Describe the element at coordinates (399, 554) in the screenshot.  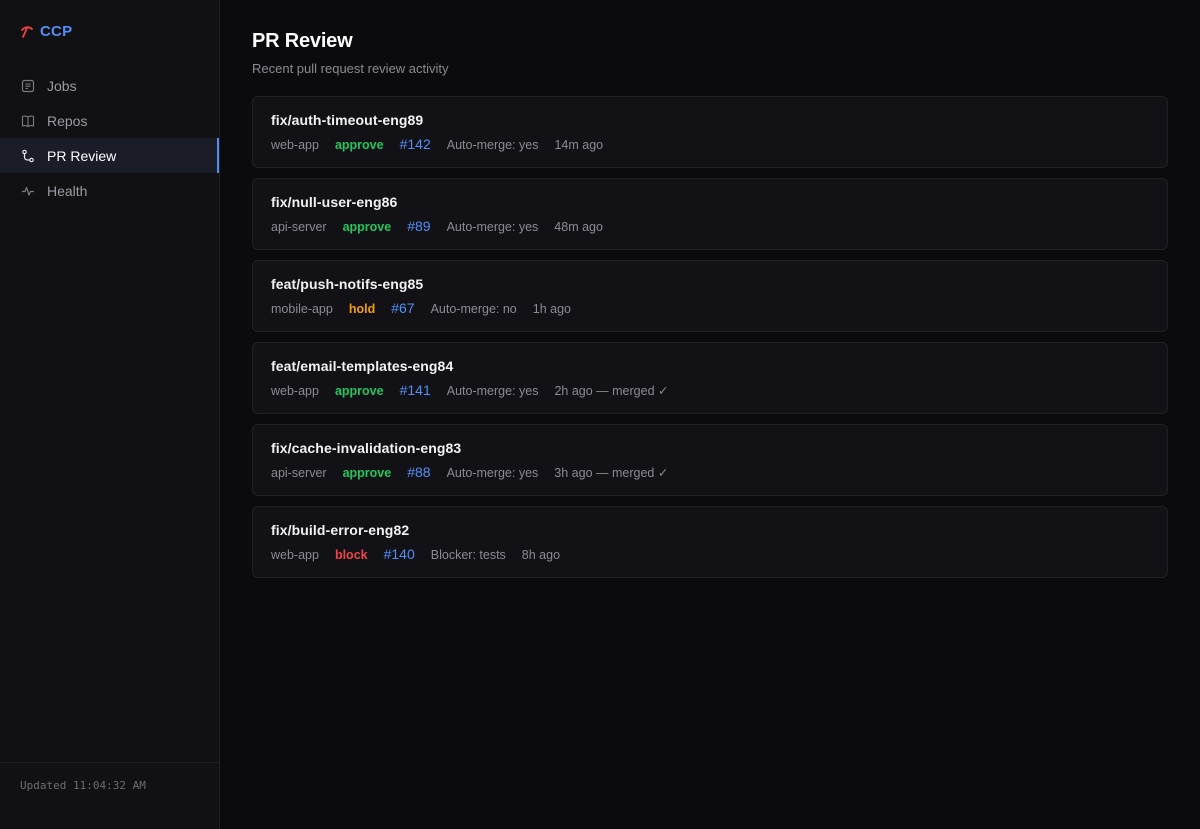
I see `pr-number-link: #140` at that location.